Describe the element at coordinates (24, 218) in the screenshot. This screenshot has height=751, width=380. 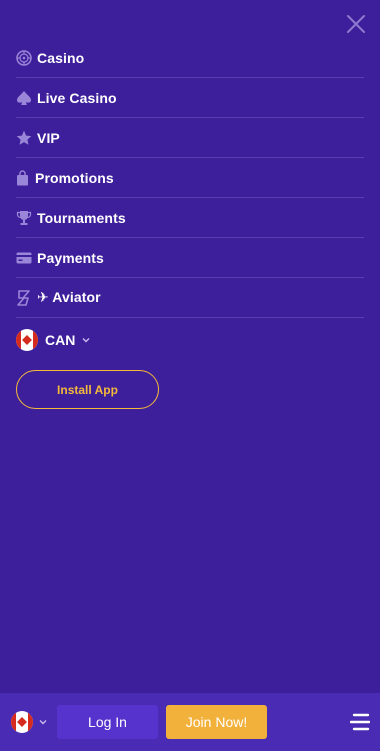
I see `trophy-icon` at that location.